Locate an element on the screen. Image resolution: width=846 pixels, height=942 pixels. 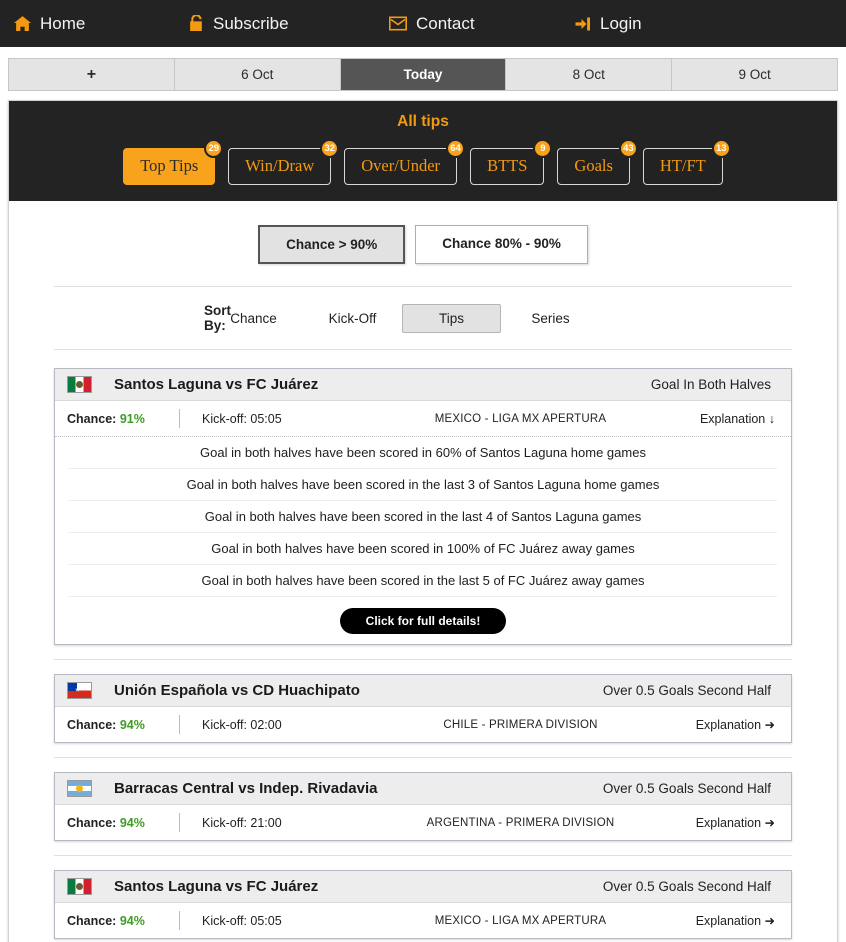
tip-type: Goal In Both Halves is located at coordinates (710, 384).